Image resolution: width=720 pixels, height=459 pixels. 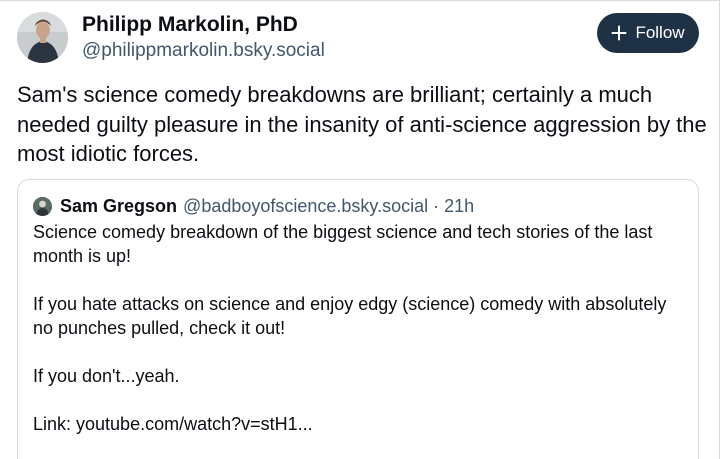 What do you see at coordinates (203, 51) in the screenshot?
I see `author-handle: @philippmarkolin.bsky.social` at bounding box center [203, 51].